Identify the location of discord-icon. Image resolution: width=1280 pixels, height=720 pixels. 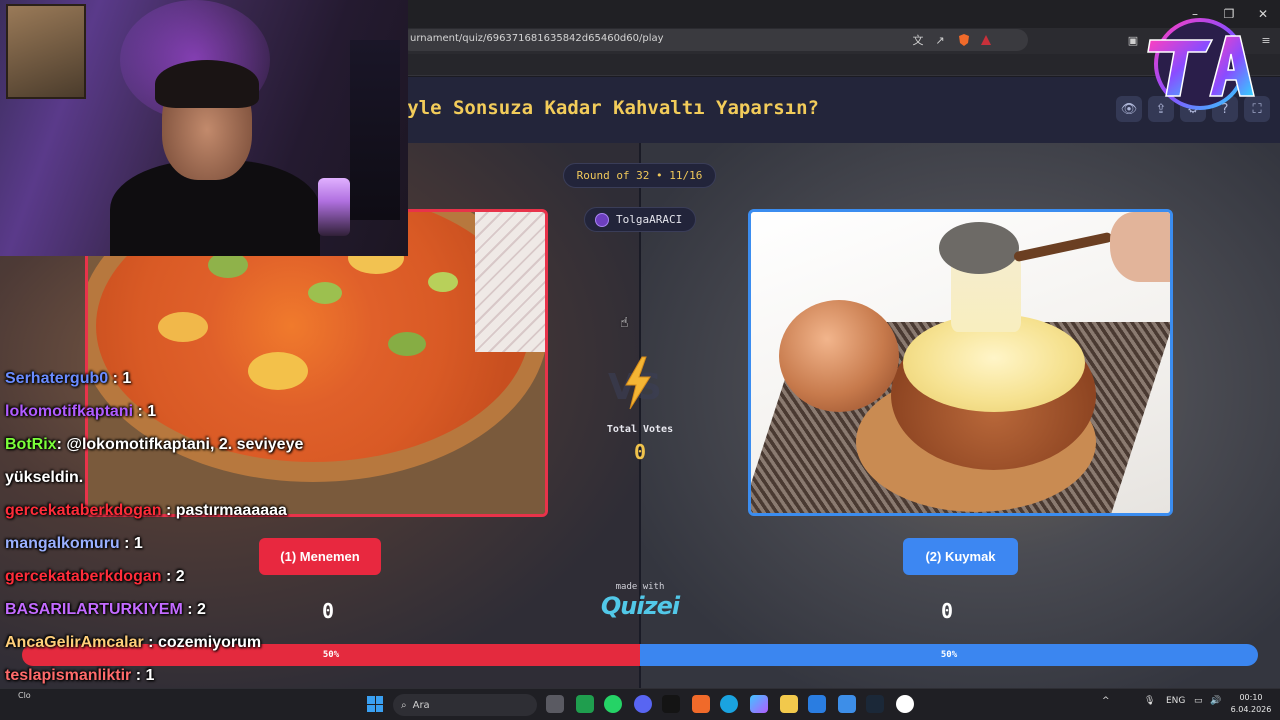
(643, 704).